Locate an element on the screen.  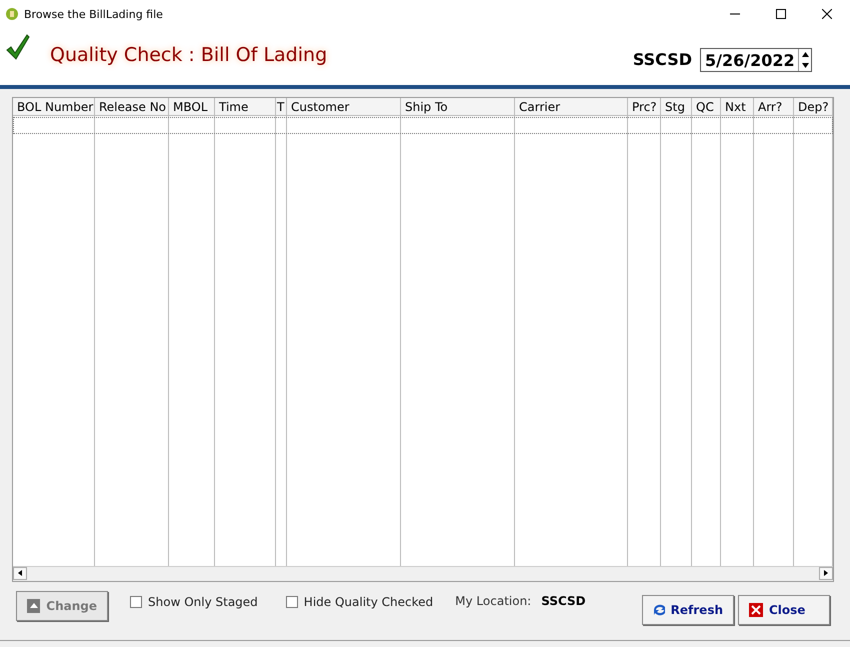
scroll-right-button is located at coordinates (826, 573).